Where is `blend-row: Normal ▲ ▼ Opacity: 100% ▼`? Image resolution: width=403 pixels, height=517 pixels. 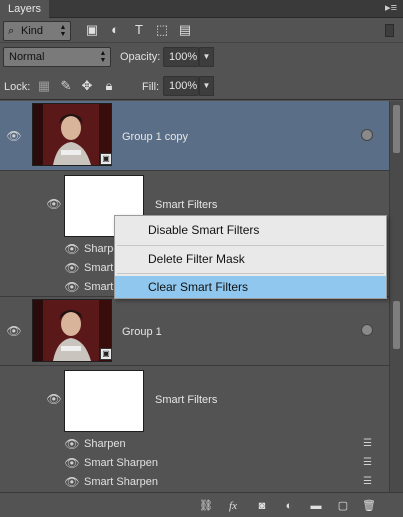 blend-row: Normal ▲ ▼ Opacity: 100% ▼ is located at coordinates (201, 57).